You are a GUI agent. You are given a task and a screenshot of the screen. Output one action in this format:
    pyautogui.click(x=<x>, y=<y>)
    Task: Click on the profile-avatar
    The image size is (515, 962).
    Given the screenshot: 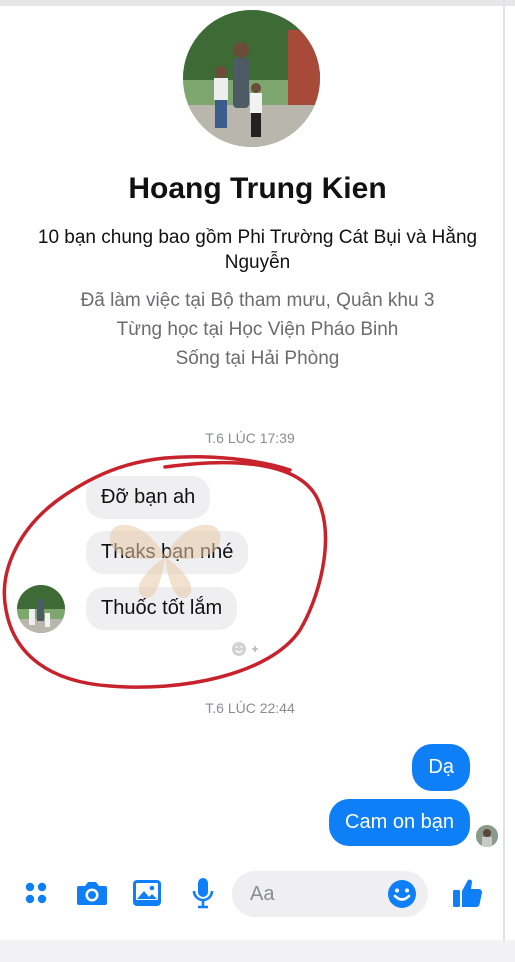 What is the action you would take?
    pyautogui.click(x=251, y=78)
    